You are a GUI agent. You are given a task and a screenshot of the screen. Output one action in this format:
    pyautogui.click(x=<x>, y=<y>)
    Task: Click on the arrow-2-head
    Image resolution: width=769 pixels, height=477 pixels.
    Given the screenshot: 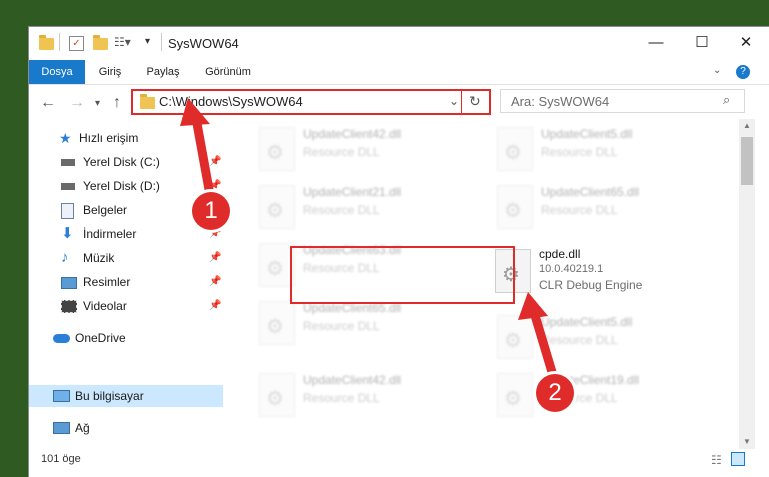 What is the action you would take?
    pyautogui.click(x=533, y=306)
    